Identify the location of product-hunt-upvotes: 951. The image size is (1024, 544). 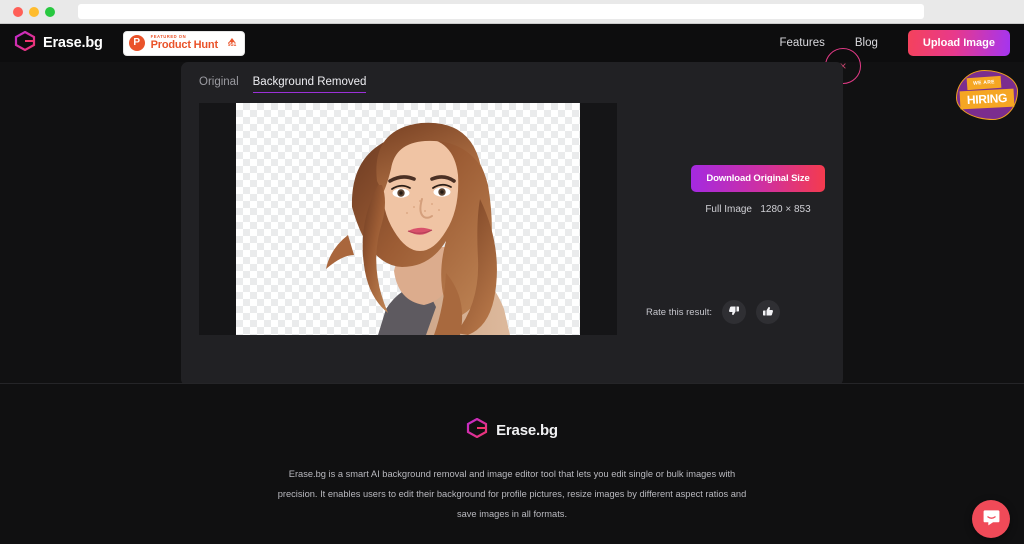
(232, 43).